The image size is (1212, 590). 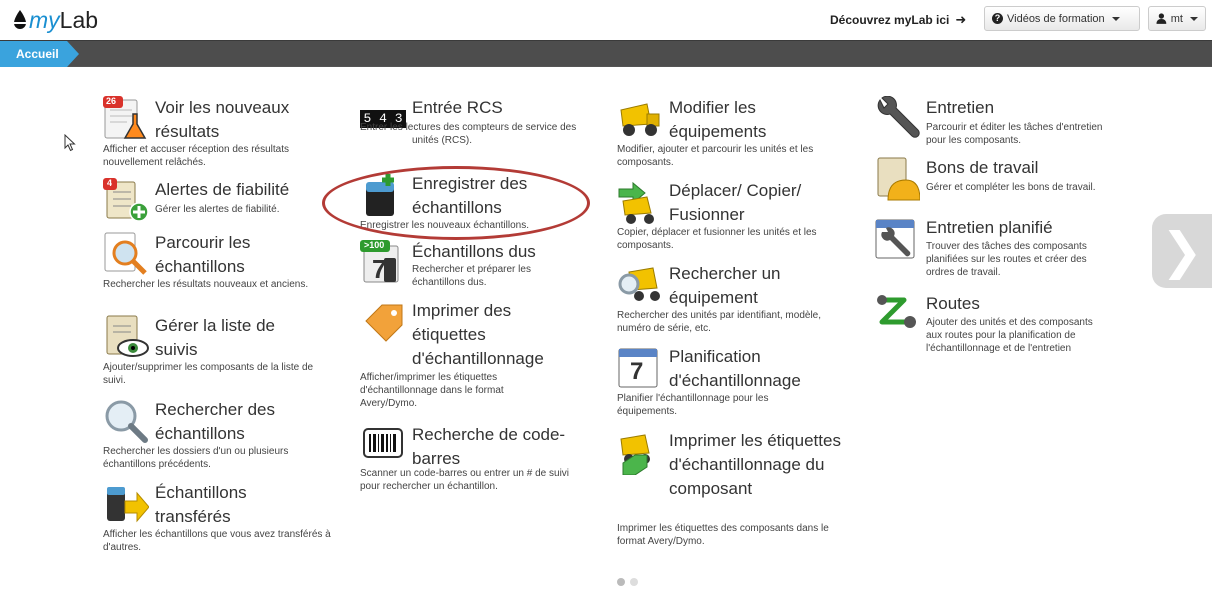 I want to click on user-label: mt, so click(x=1176, y=18).